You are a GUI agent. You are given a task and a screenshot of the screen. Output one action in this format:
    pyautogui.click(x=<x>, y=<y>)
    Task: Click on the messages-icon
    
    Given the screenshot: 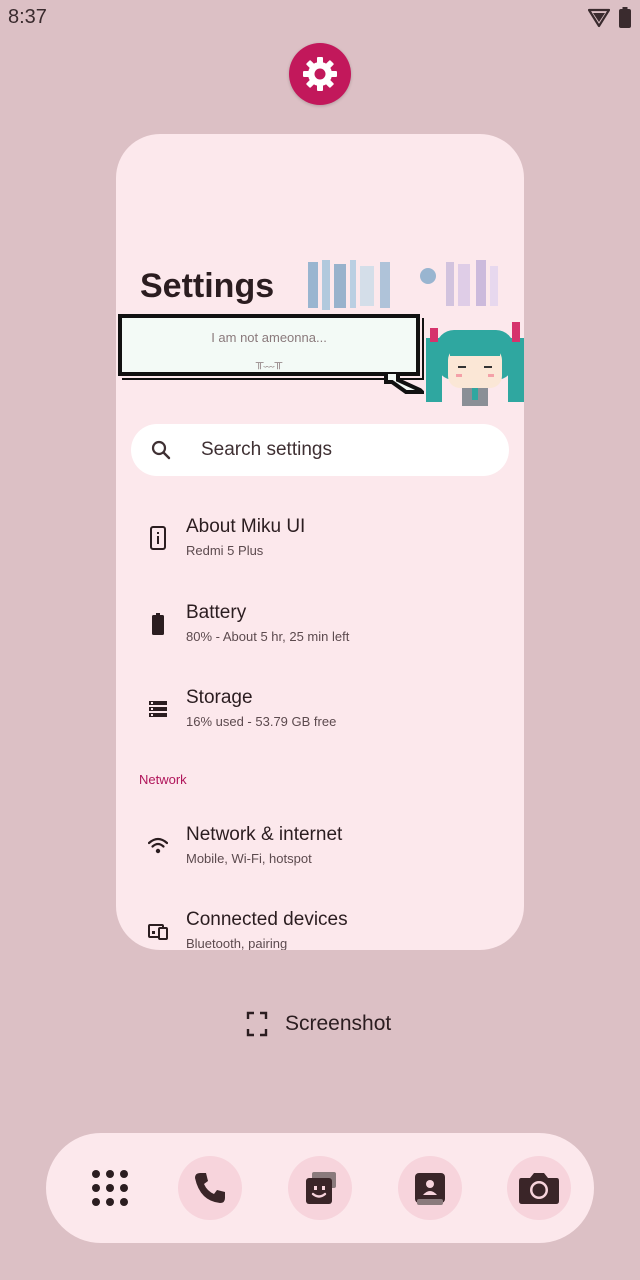 What is the action you would take?
    pyautogui.click(x=321, y=1188)
    